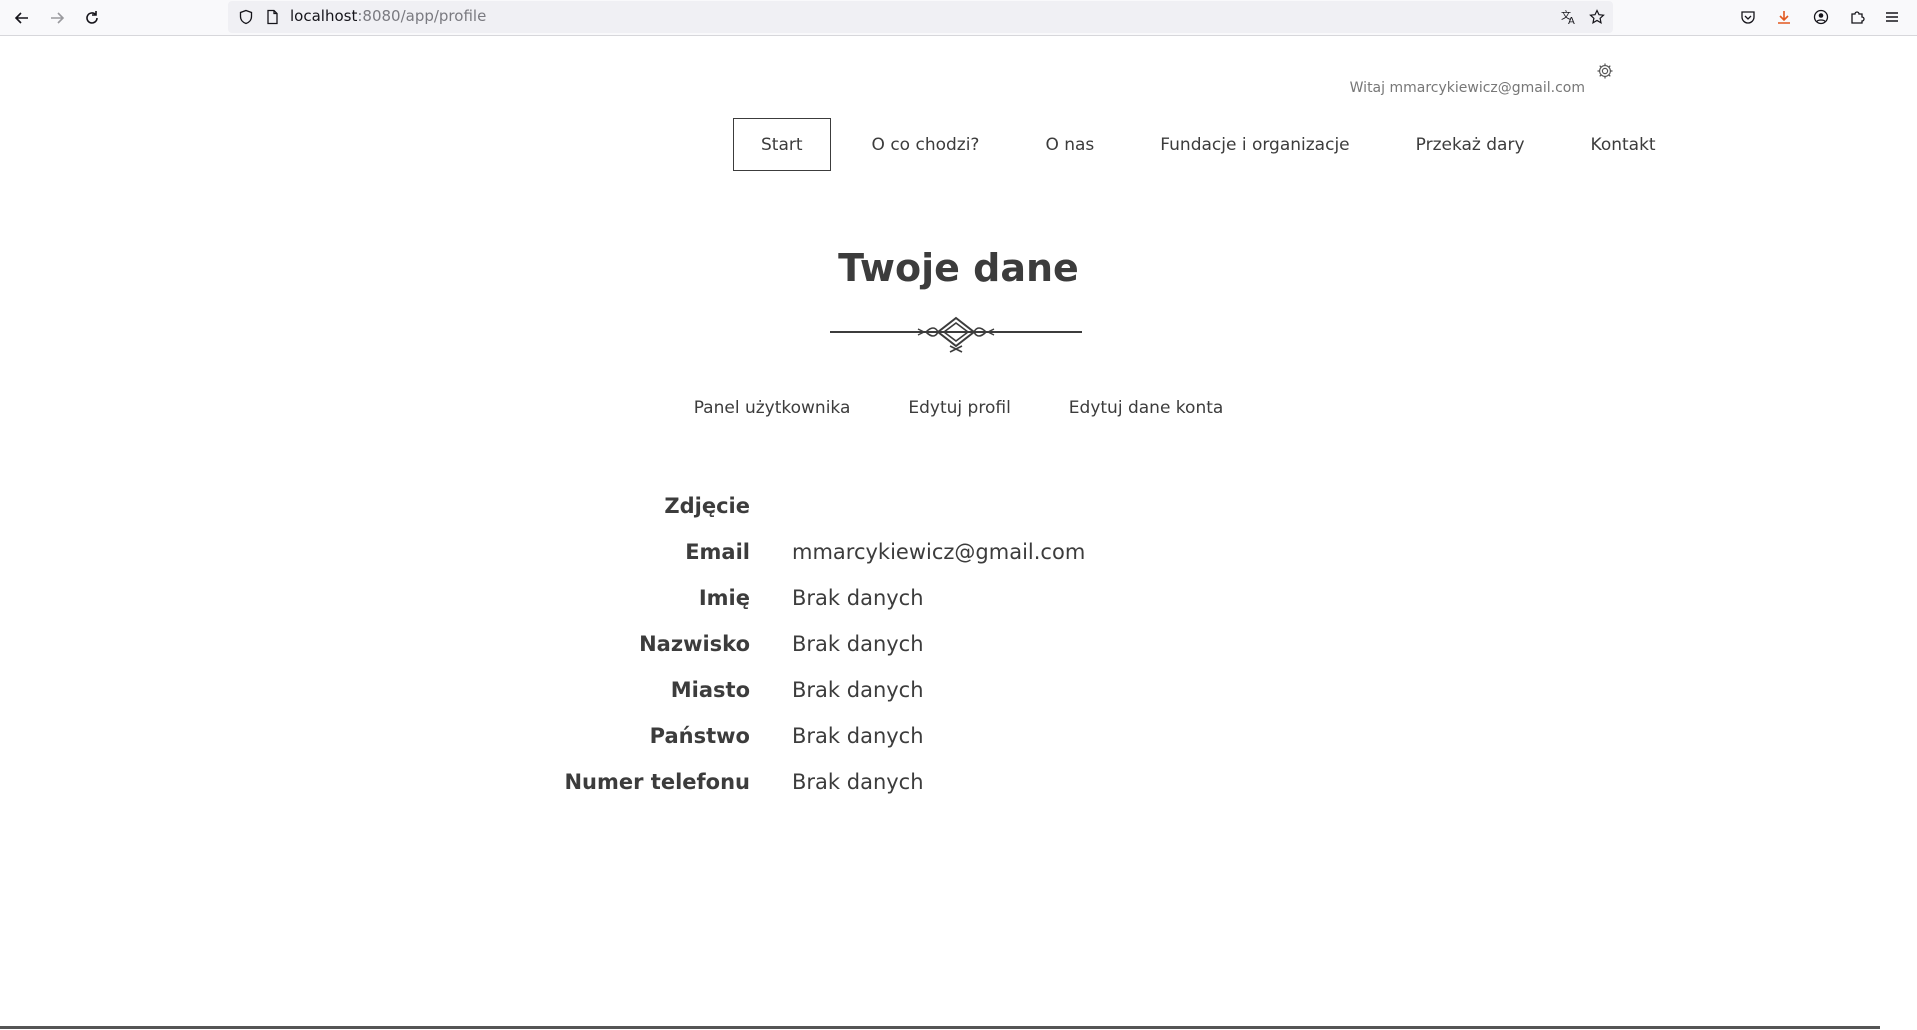  I want to click on translate-icon: 文A, so click(1569, 17).